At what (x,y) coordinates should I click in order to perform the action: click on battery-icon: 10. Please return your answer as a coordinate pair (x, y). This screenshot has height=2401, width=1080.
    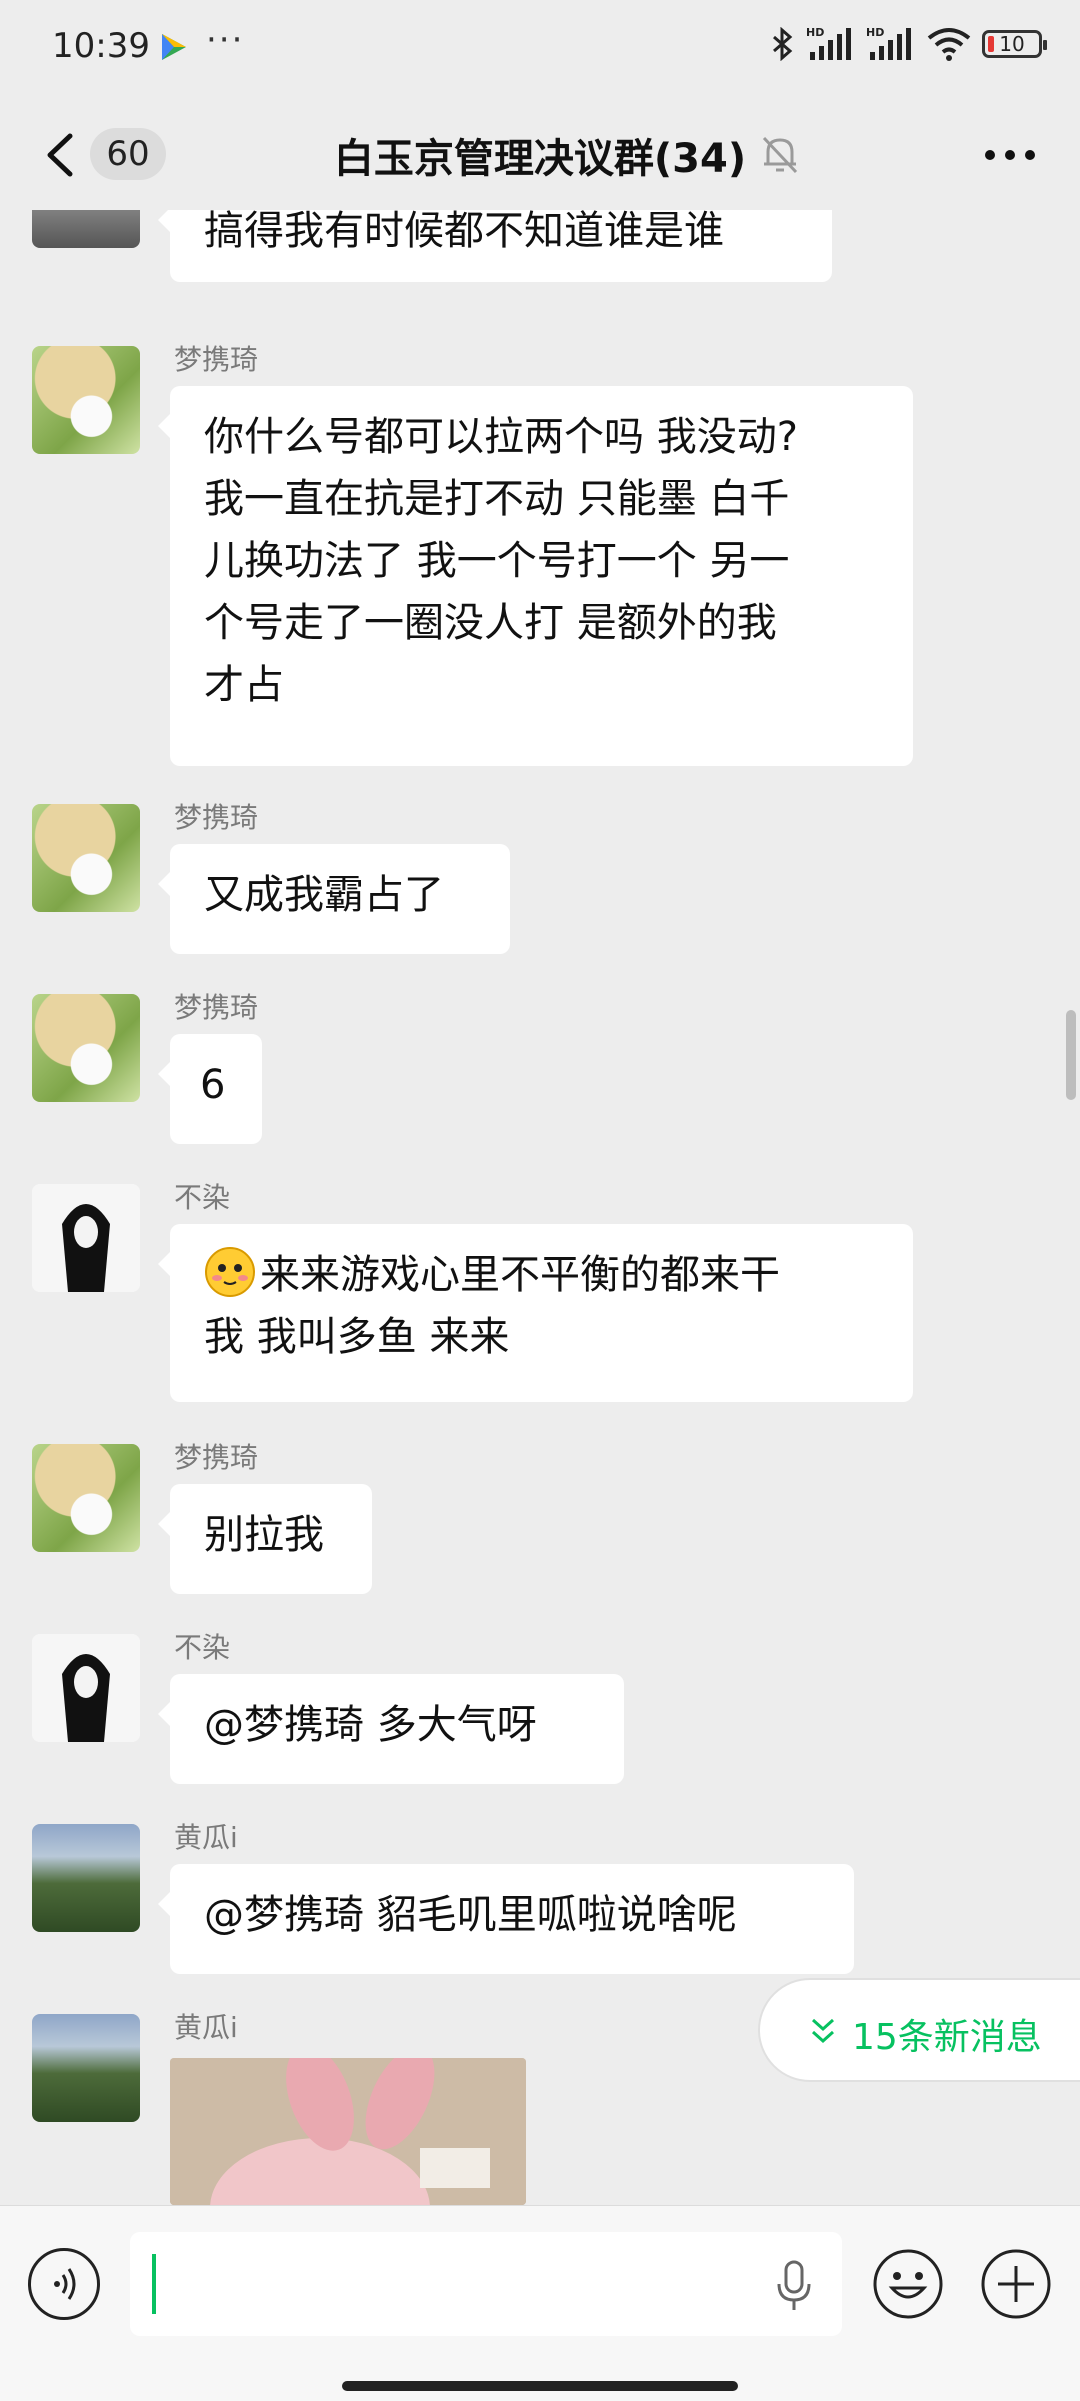
    Looking at the image, I should click on (1014, 44).